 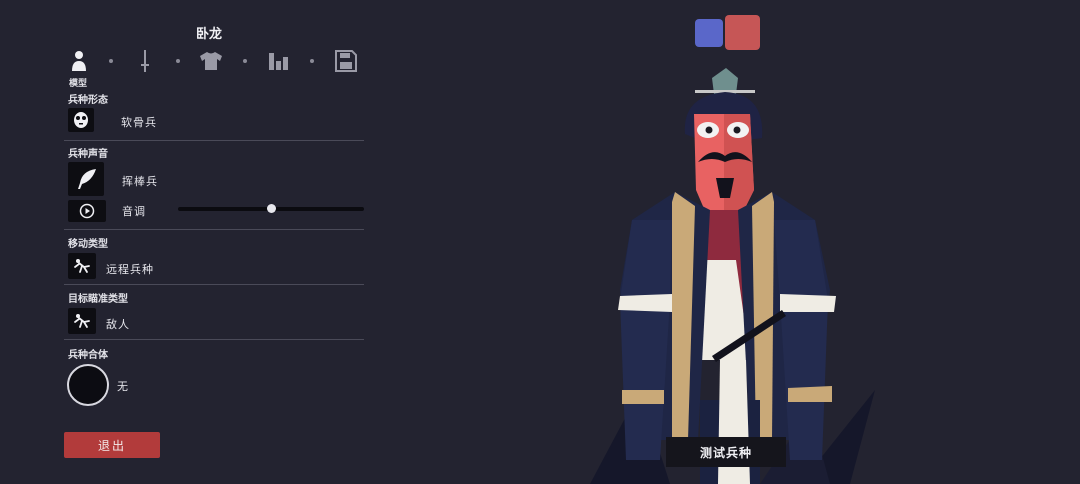 What do you see at coordinates (88, 385) in the screenshot?
I see `unit-combine-slot` at bounding box center [88, 385].